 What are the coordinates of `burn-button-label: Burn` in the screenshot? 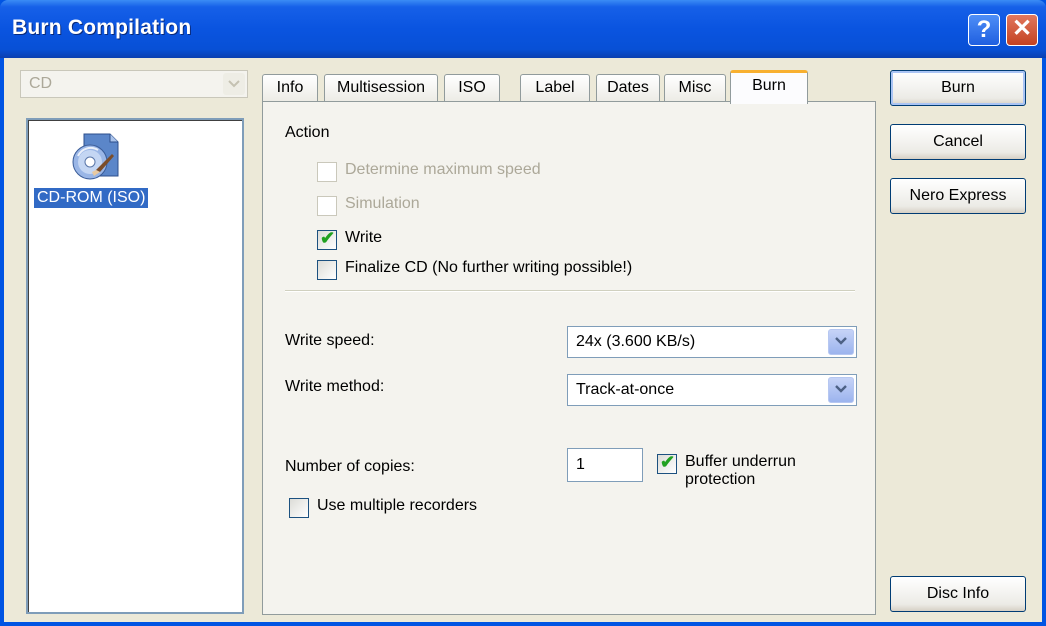 It's located at (958, 87).